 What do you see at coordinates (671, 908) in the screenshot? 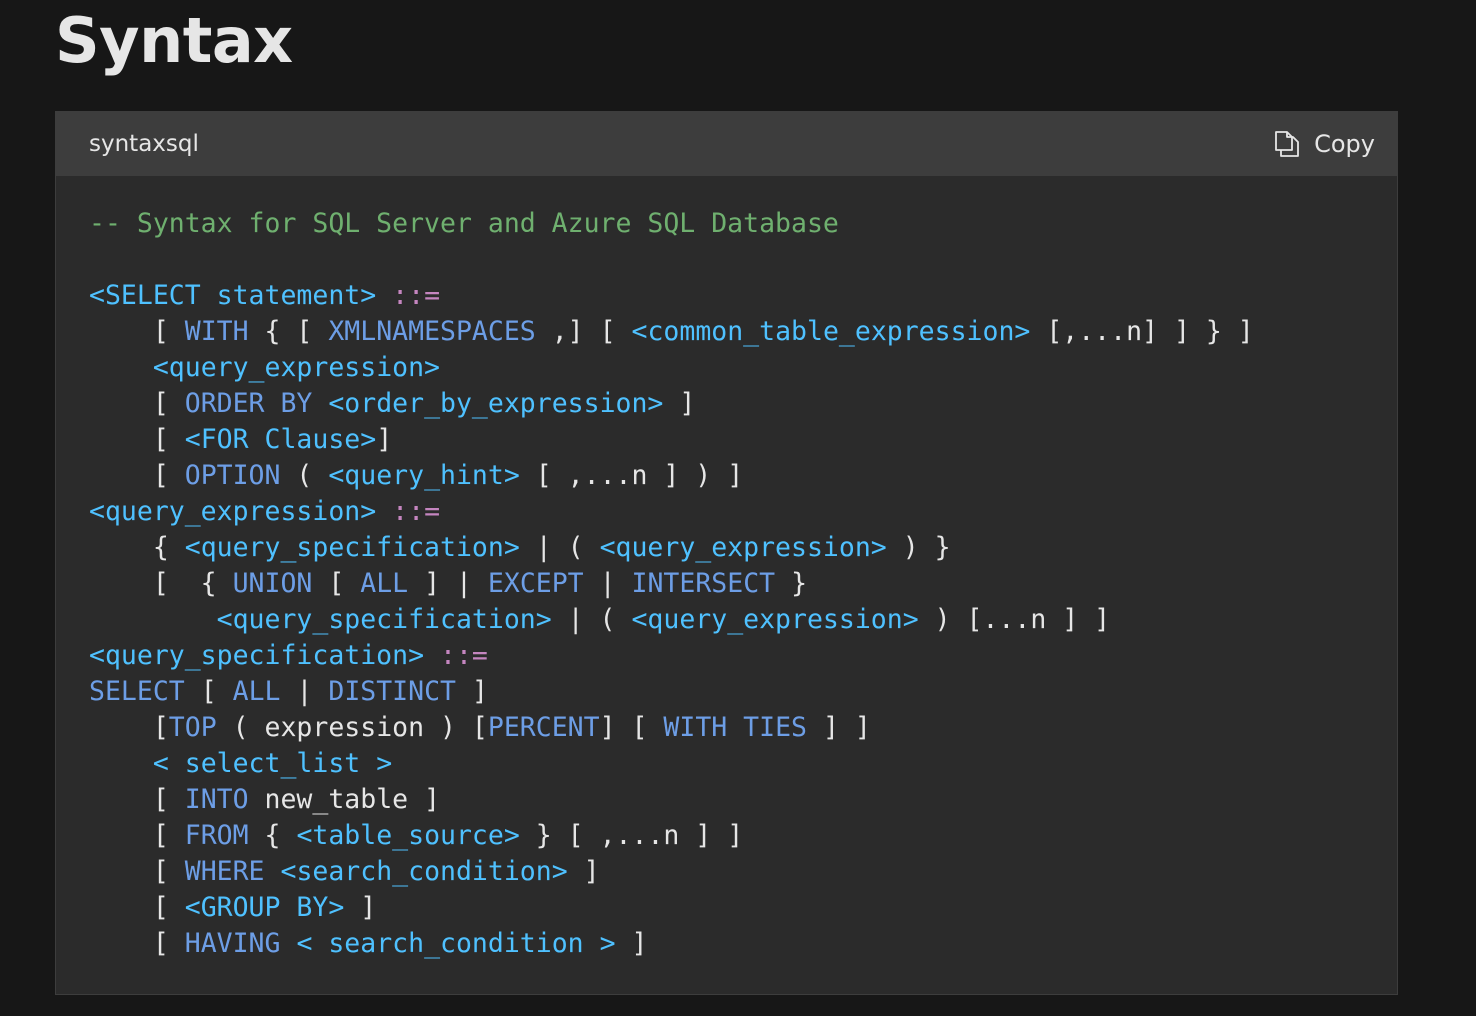
I see `code-line: [ <GROUP BY> ]` at bounding box center [671, 908].